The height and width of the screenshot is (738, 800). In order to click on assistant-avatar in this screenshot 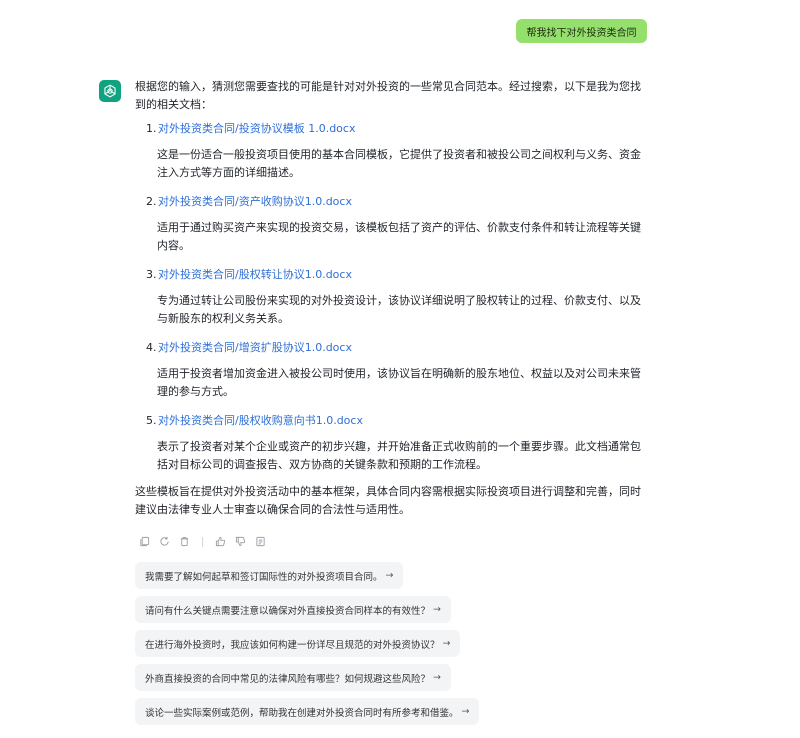, I will do `click(110, 91)`.